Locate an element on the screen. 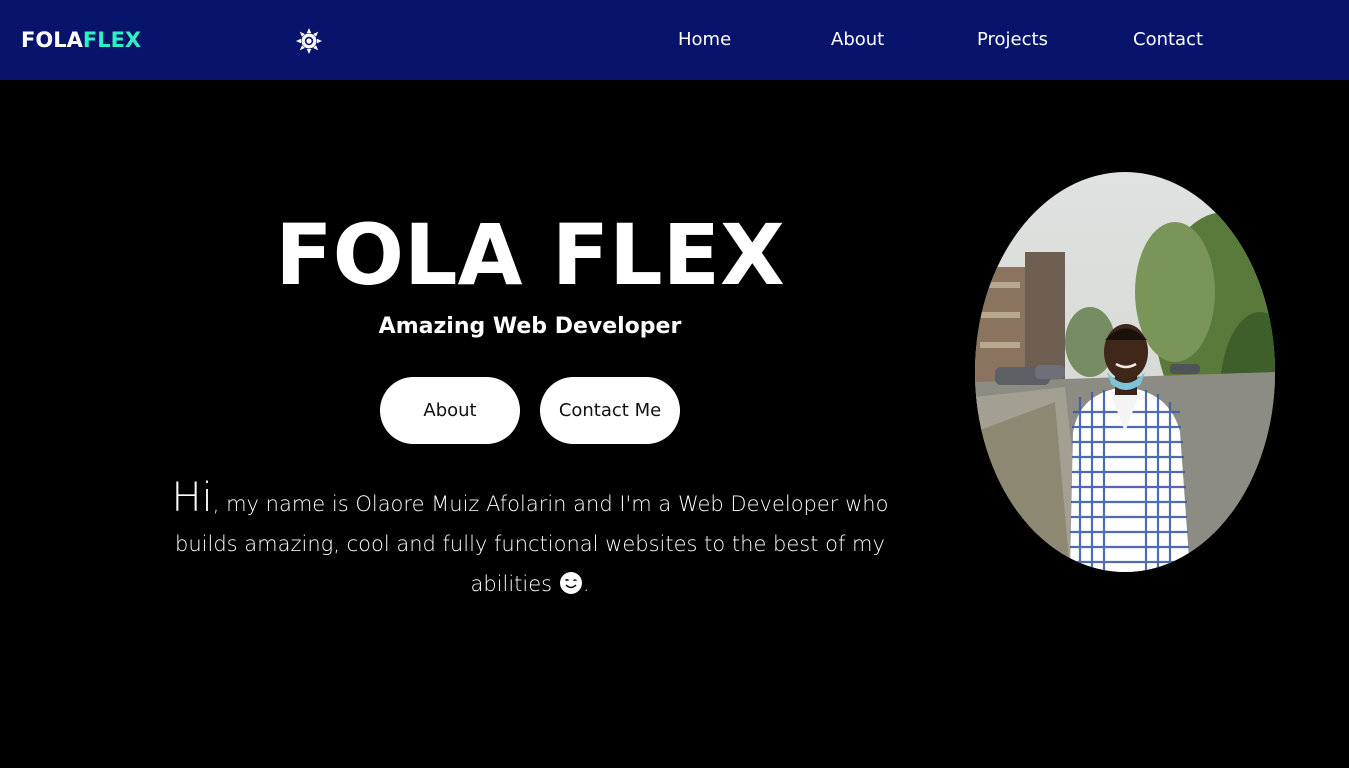 This screenshot has height=768, width=1349. hero-title: FOLA FLEX is located at coordinates (530, 255).